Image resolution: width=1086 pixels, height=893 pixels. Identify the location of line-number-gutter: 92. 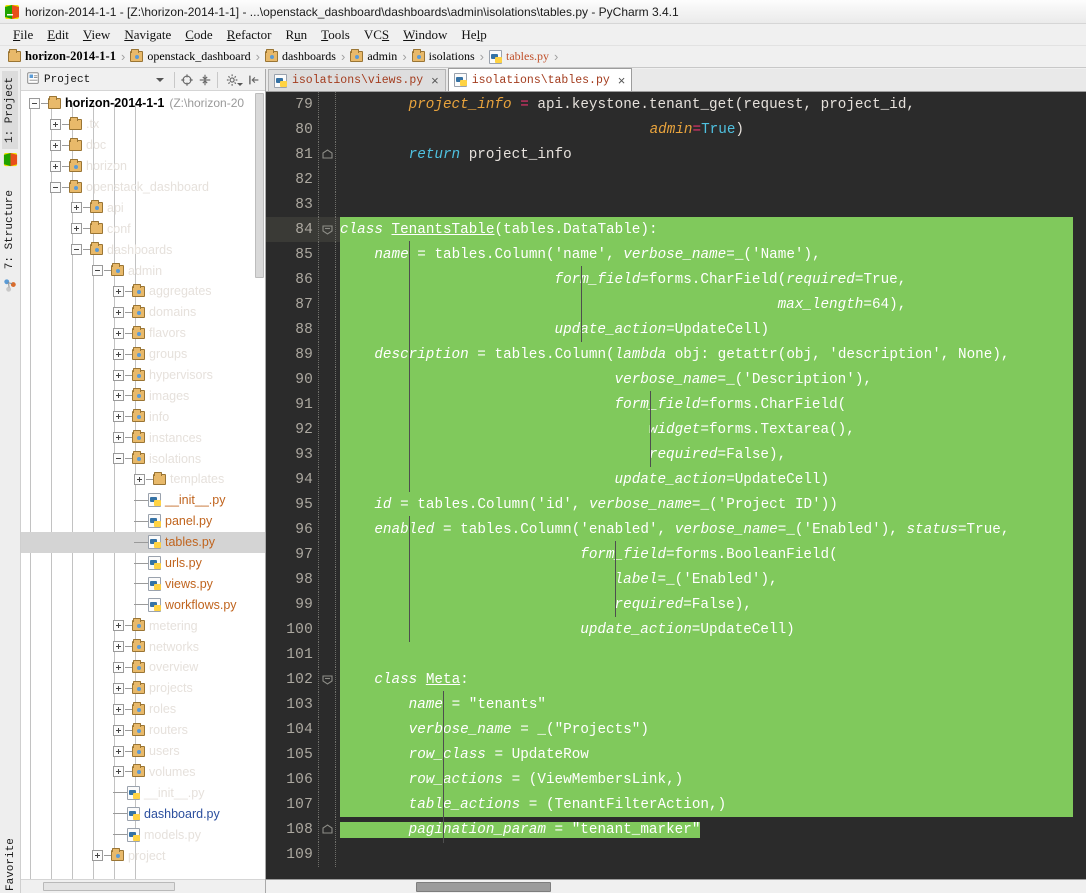
(292, 429).